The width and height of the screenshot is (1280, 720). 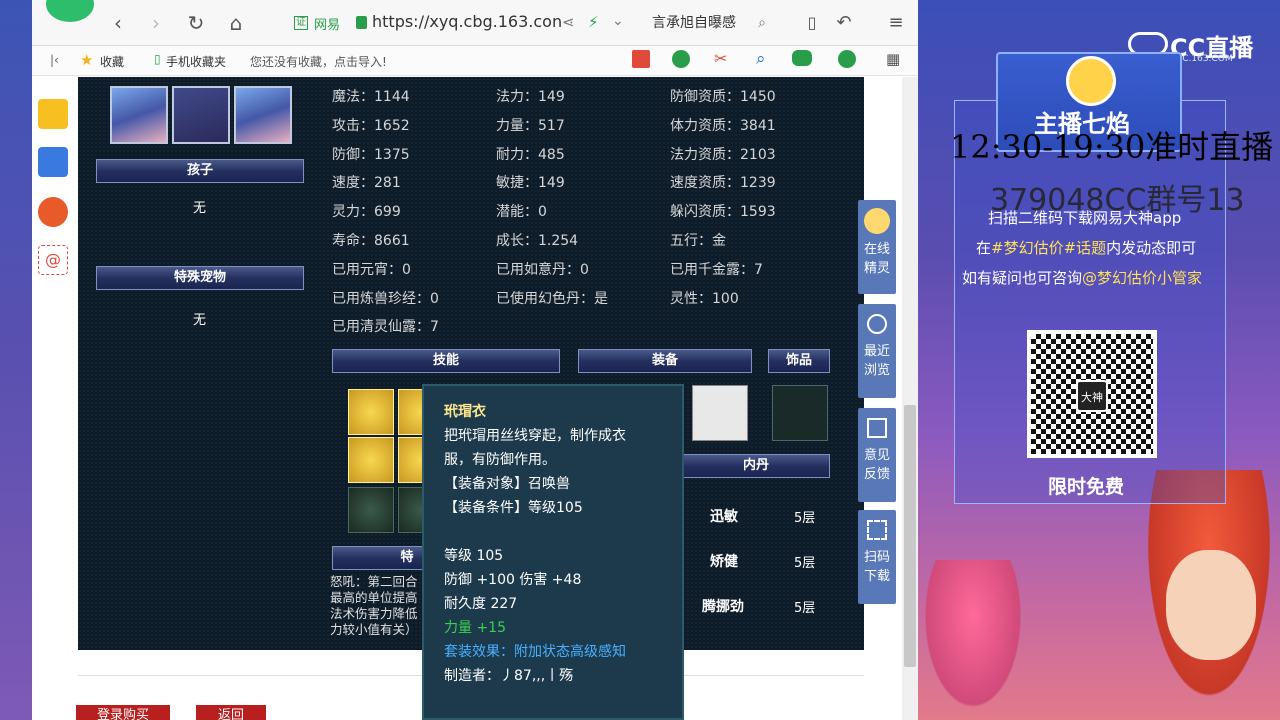 What do you see at coordinates (720, 58) in the screenshot?
I see `scissors-icon: ✂` at bounding box center [720, 58].